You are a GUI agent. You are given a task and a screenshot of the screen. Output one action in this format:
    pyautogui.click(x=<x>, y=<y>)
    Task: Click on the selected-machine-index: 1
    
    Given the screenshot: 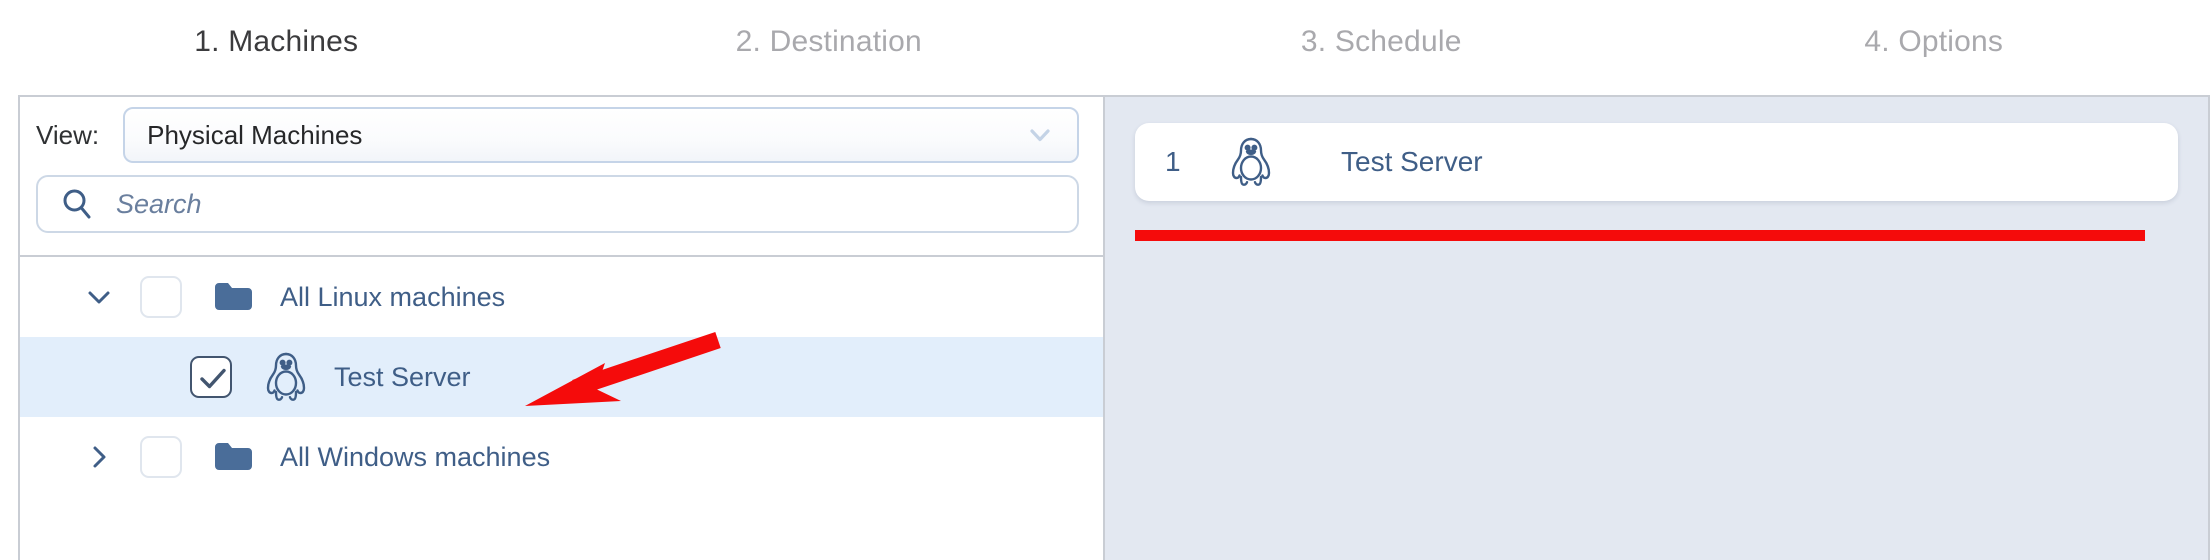 What is the action you would take?
    pyautogui.click(x=1173, y=161)
    